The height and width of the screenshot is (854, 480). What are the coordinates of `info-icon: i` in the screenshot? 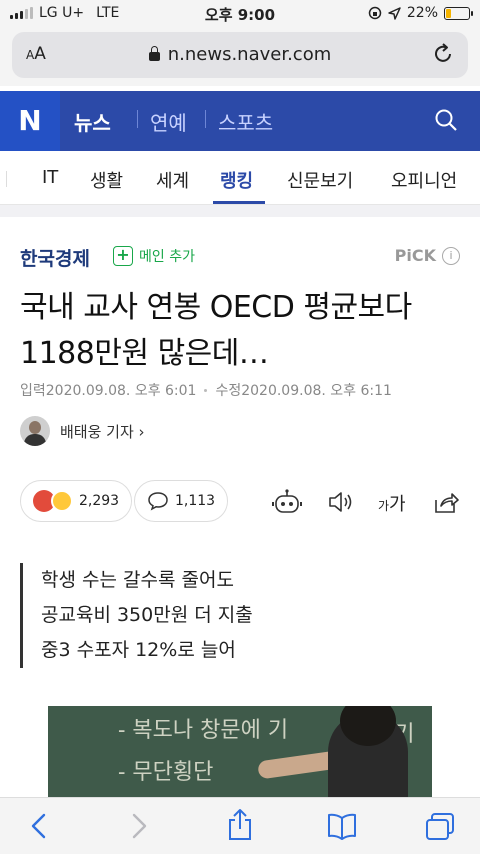 It's located at (451, 255).